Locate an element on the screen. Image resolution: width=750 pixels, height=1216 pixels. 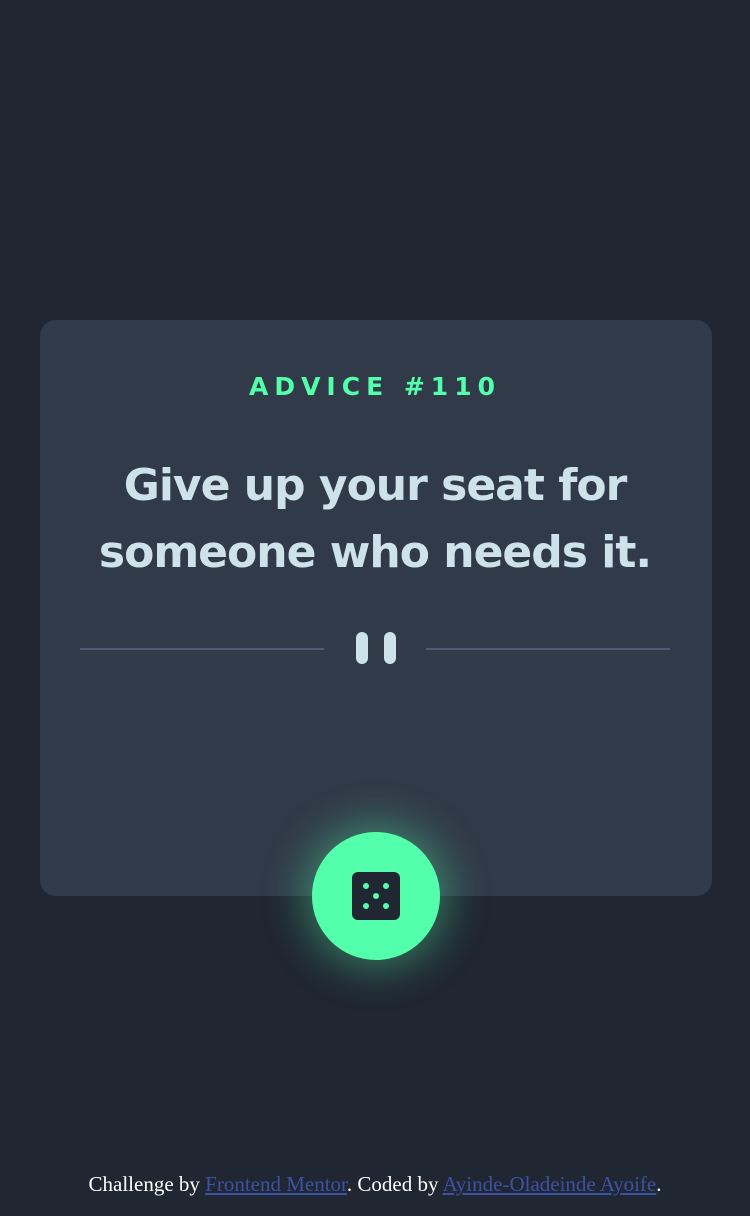
attribution-prefix: Challenge by is located at coordinates (147, 1184).